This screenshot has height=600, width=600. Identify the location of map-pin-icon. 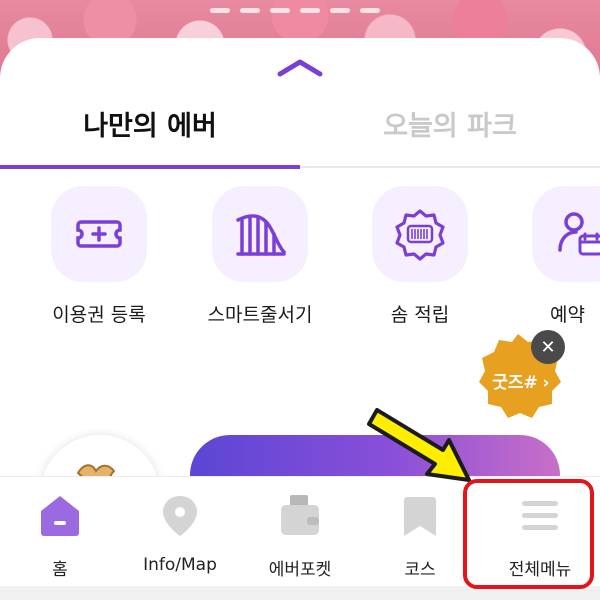
(180, 516).